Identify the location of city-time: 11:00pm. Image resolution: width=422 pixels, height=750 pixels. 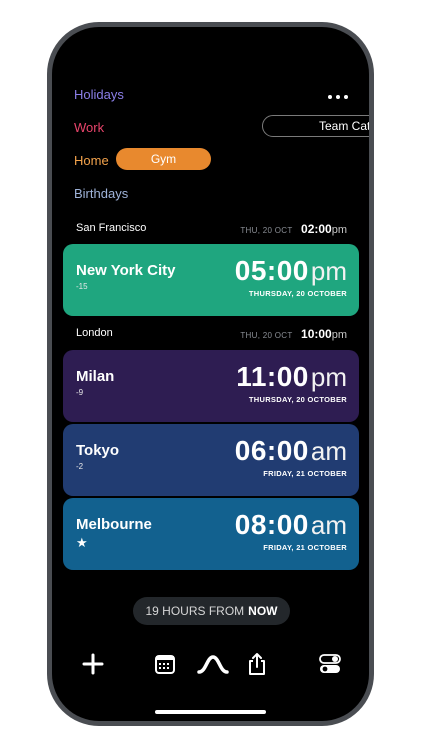
(291, 377).